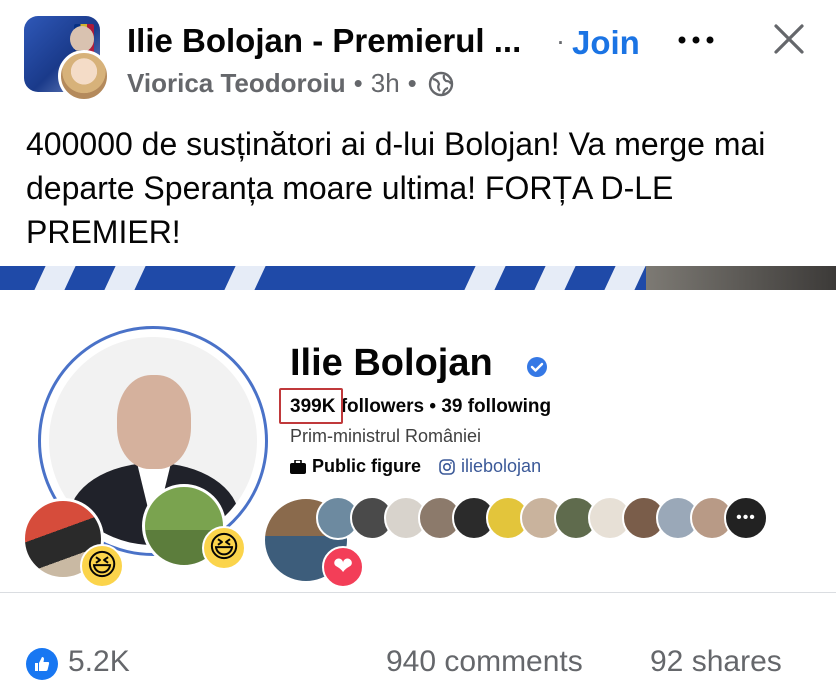 This screenshot has height=700, width=836. Describe the element at coordinates (696, 40) in the screenshot. I see `more-options-icon` at that location.